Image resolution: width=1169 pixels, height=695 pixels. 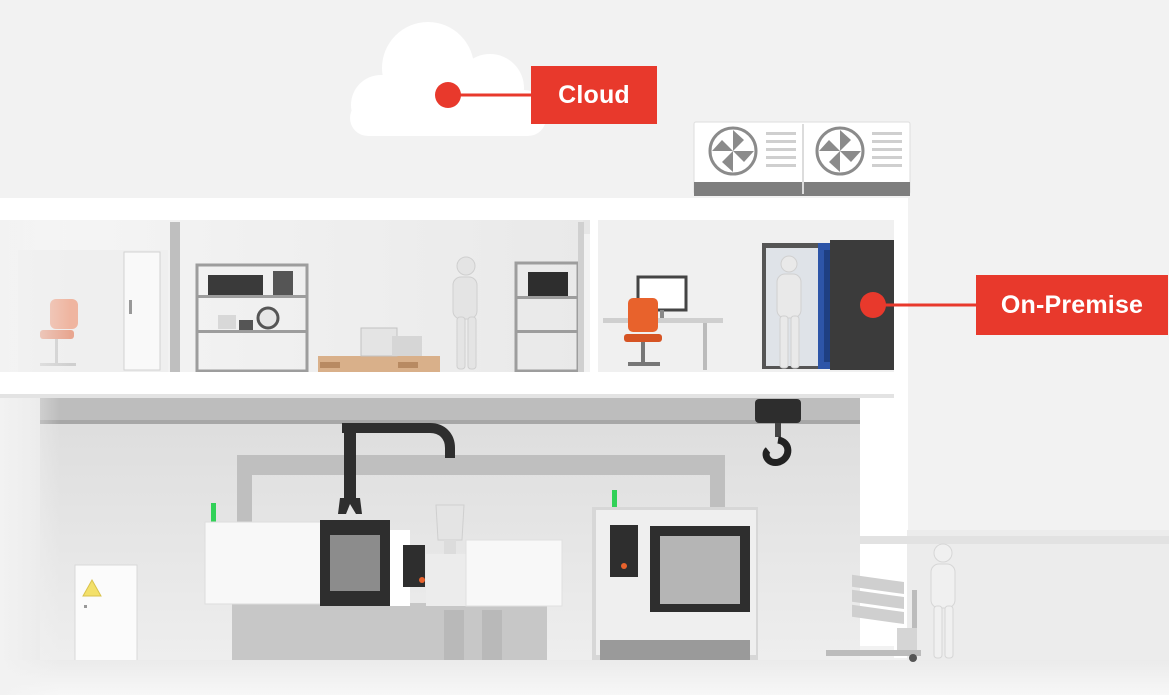 I want to click on roof-fan-units, so click(x=802, y=158).